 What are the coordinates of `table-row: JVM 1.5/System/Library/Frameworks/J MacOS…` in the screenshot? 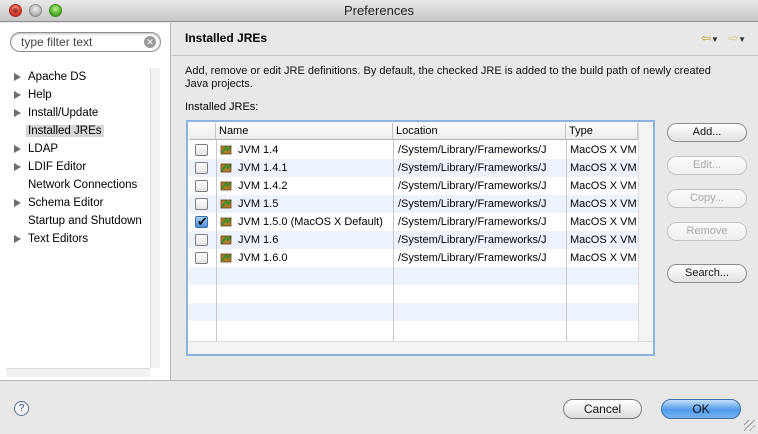 It's located at (413, 204).